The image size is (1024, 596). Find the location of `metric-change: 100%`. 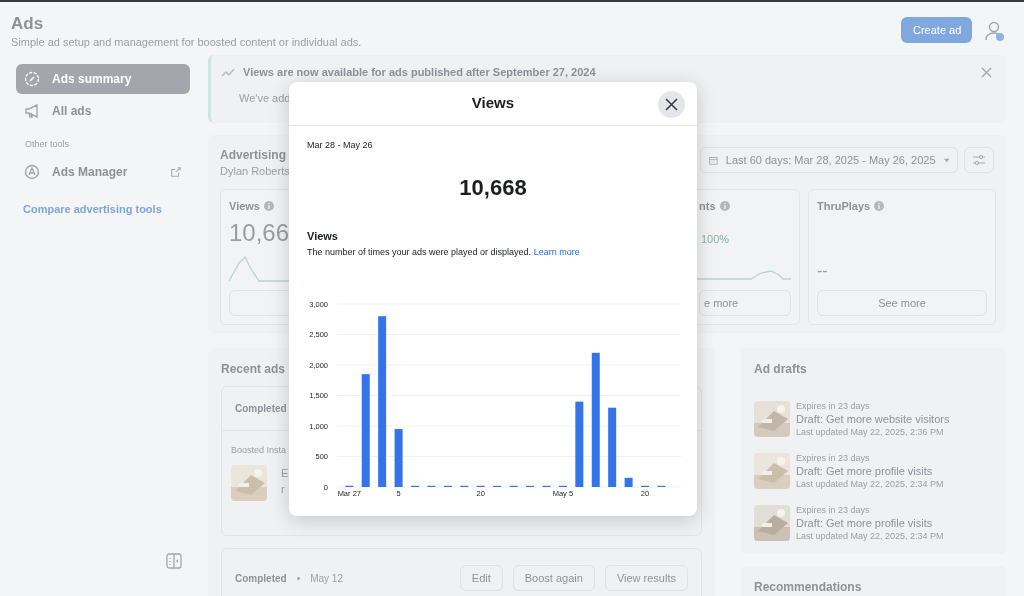

metric-change: 100% is located at coordinates (715, 239).